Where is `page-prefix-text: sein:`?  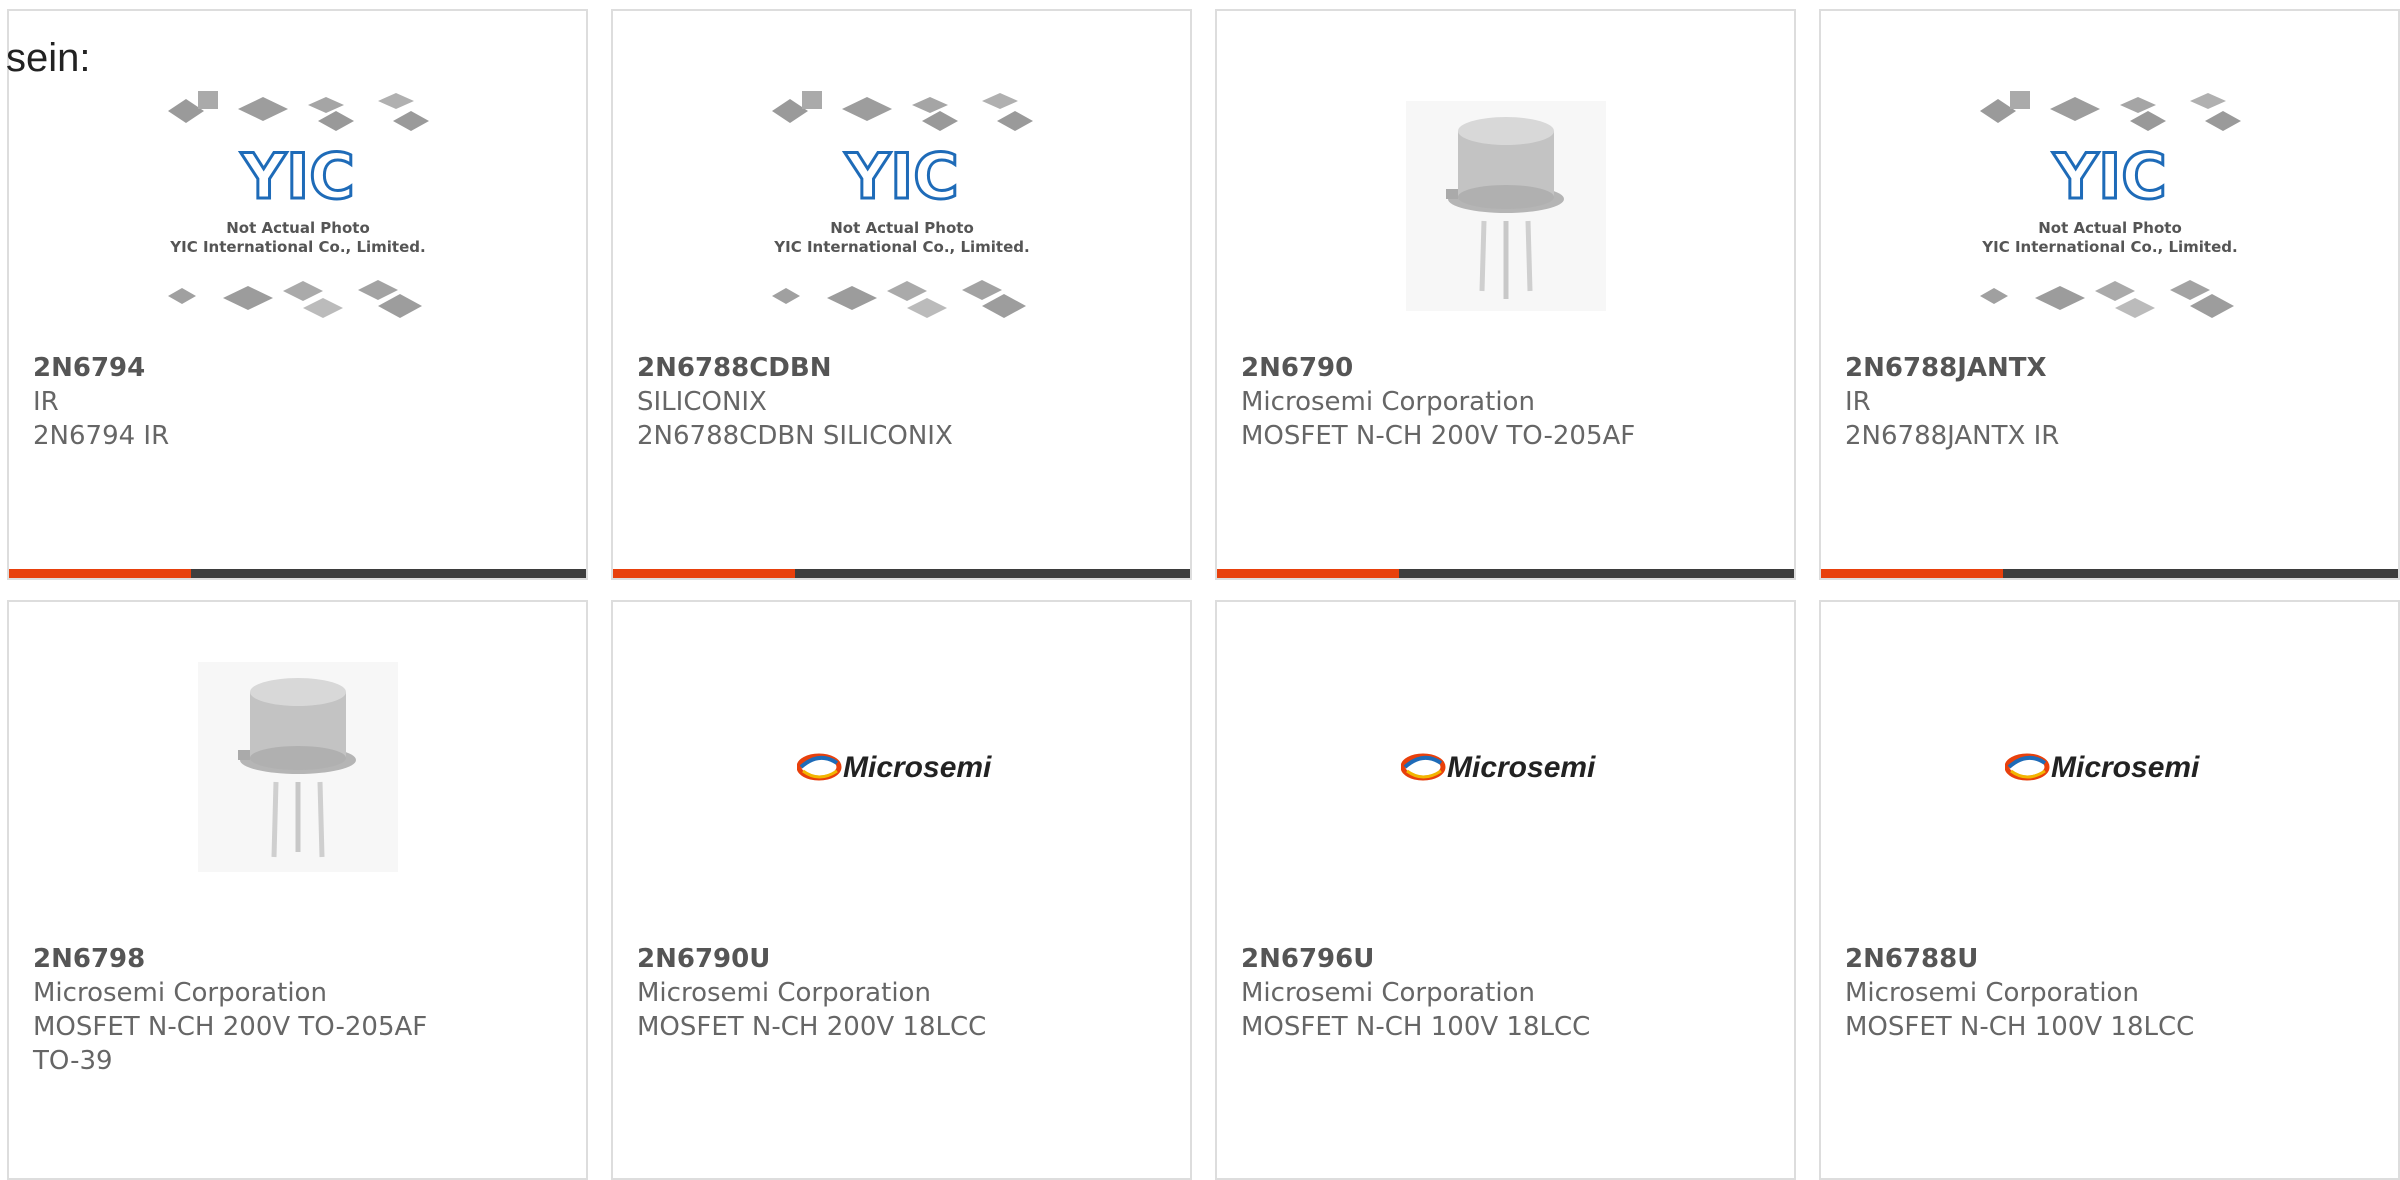
page-prefix-text: sein: is located at coordinates (48, 58).